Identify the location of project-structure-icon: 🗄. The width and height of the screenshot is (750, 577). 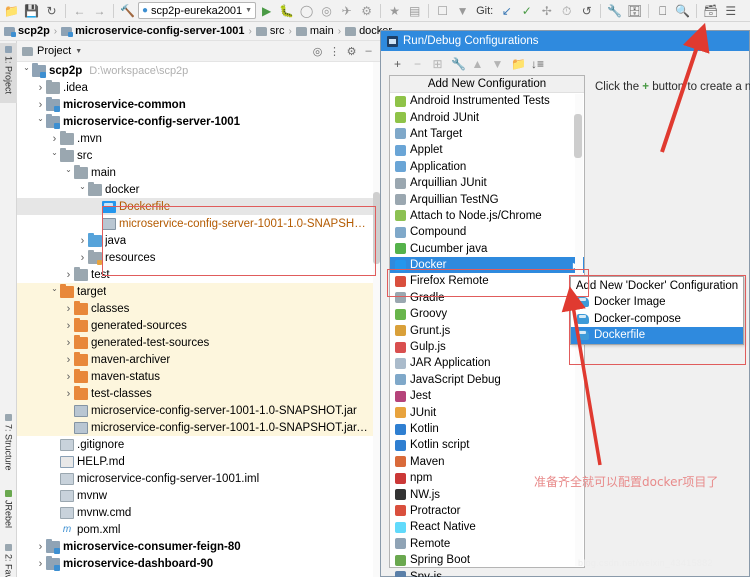
(634, 10).